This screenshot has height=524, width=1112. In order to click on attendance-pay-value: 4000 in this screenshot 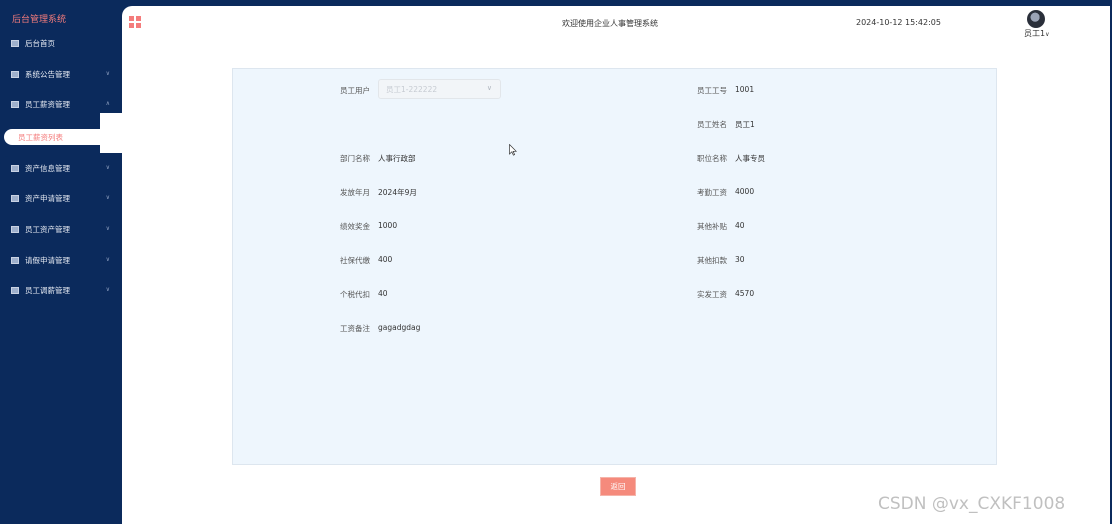, I will do `click(745, 191)`.